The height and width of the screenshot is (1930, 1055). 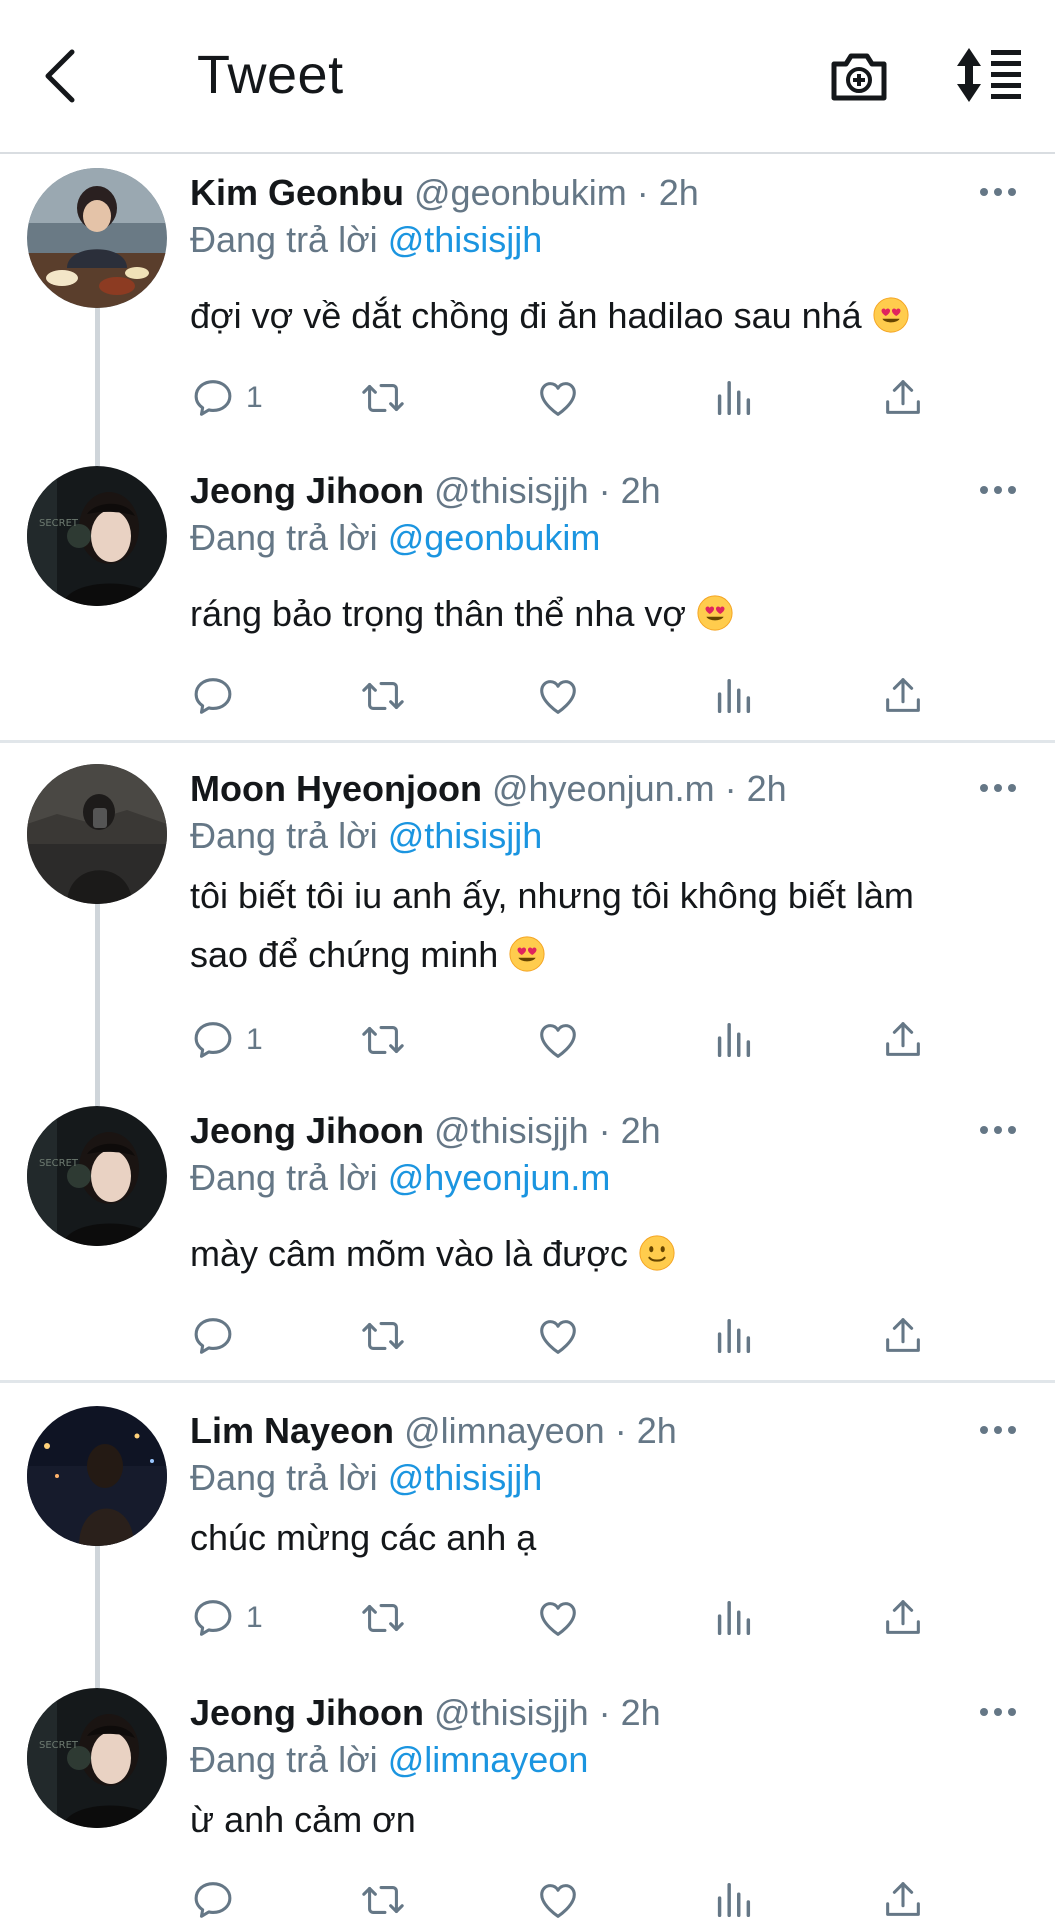 What do you see at coordinates (504, 1430) in the screenshot?
I see `handle: @limnayeon` at bounding box center [504, 1430].